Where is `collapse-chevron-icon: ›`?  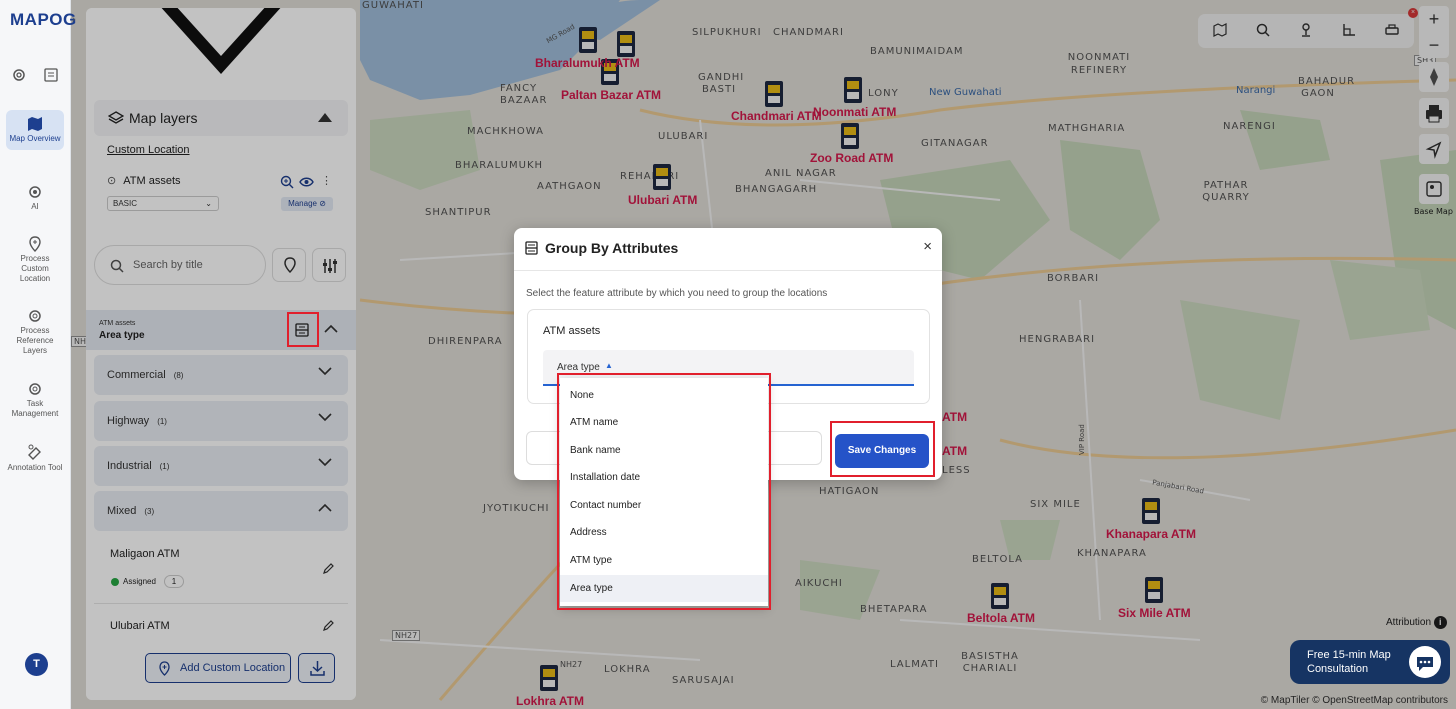 collapse-chevron-icon: › is located at coordinates (73, 19).